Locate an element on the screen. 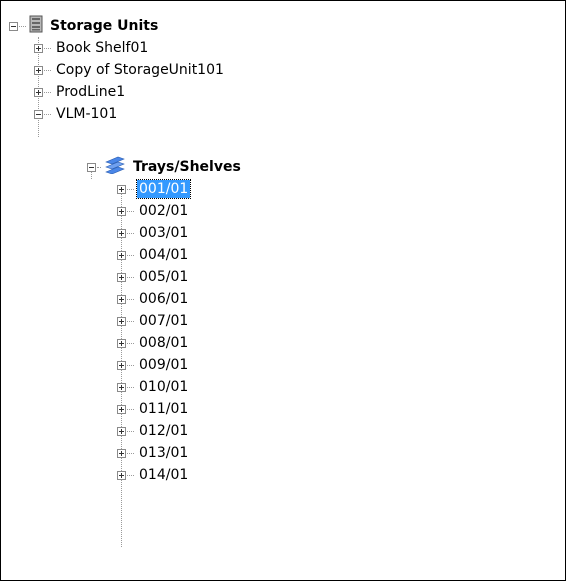 Image resolution: width=567 pixels, height=582 pixels. tree-node-tray: 010/01 is located at coordinates (153, 387).